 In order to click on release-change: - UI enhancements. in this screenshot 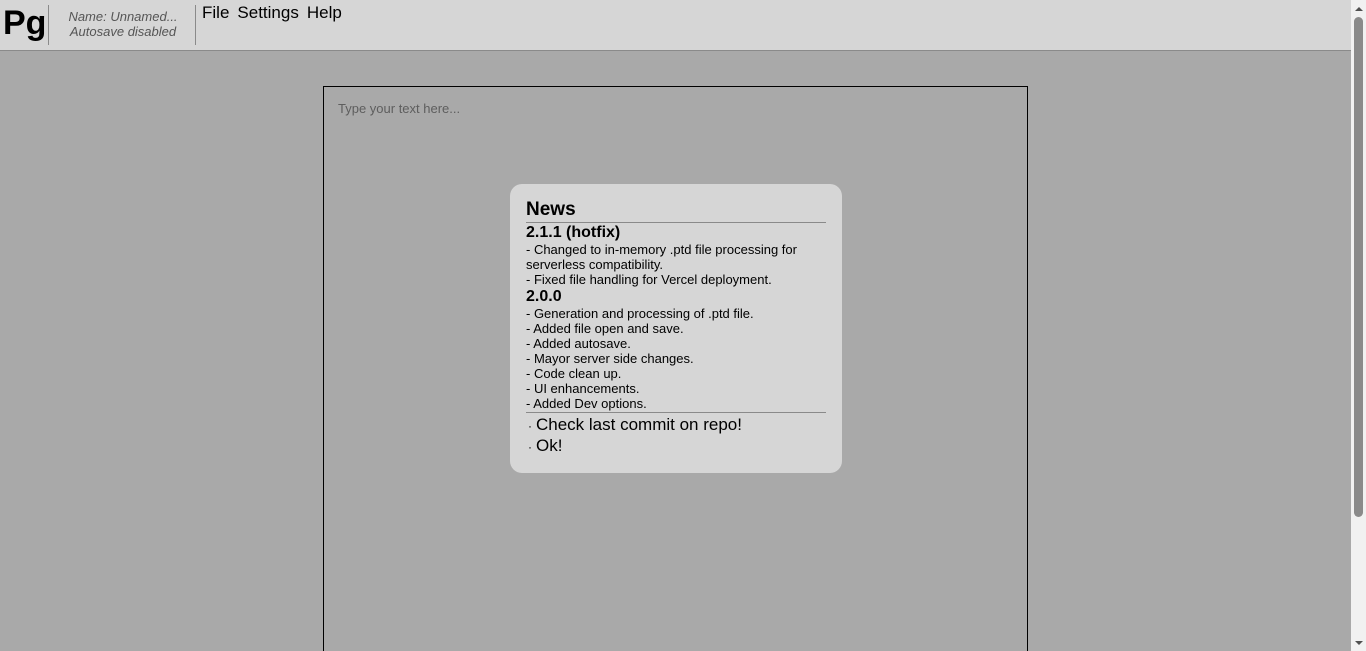, I will do `click(583, 388)`.